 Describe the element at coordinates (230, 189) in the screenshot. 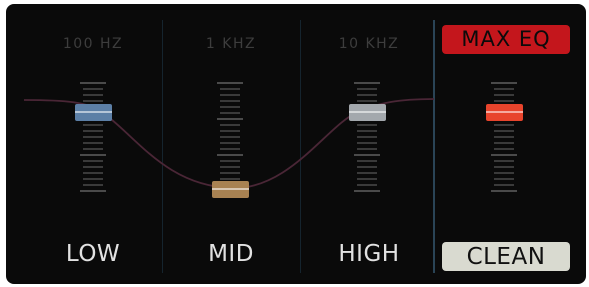

I see `mid-slider-handle` at that location.